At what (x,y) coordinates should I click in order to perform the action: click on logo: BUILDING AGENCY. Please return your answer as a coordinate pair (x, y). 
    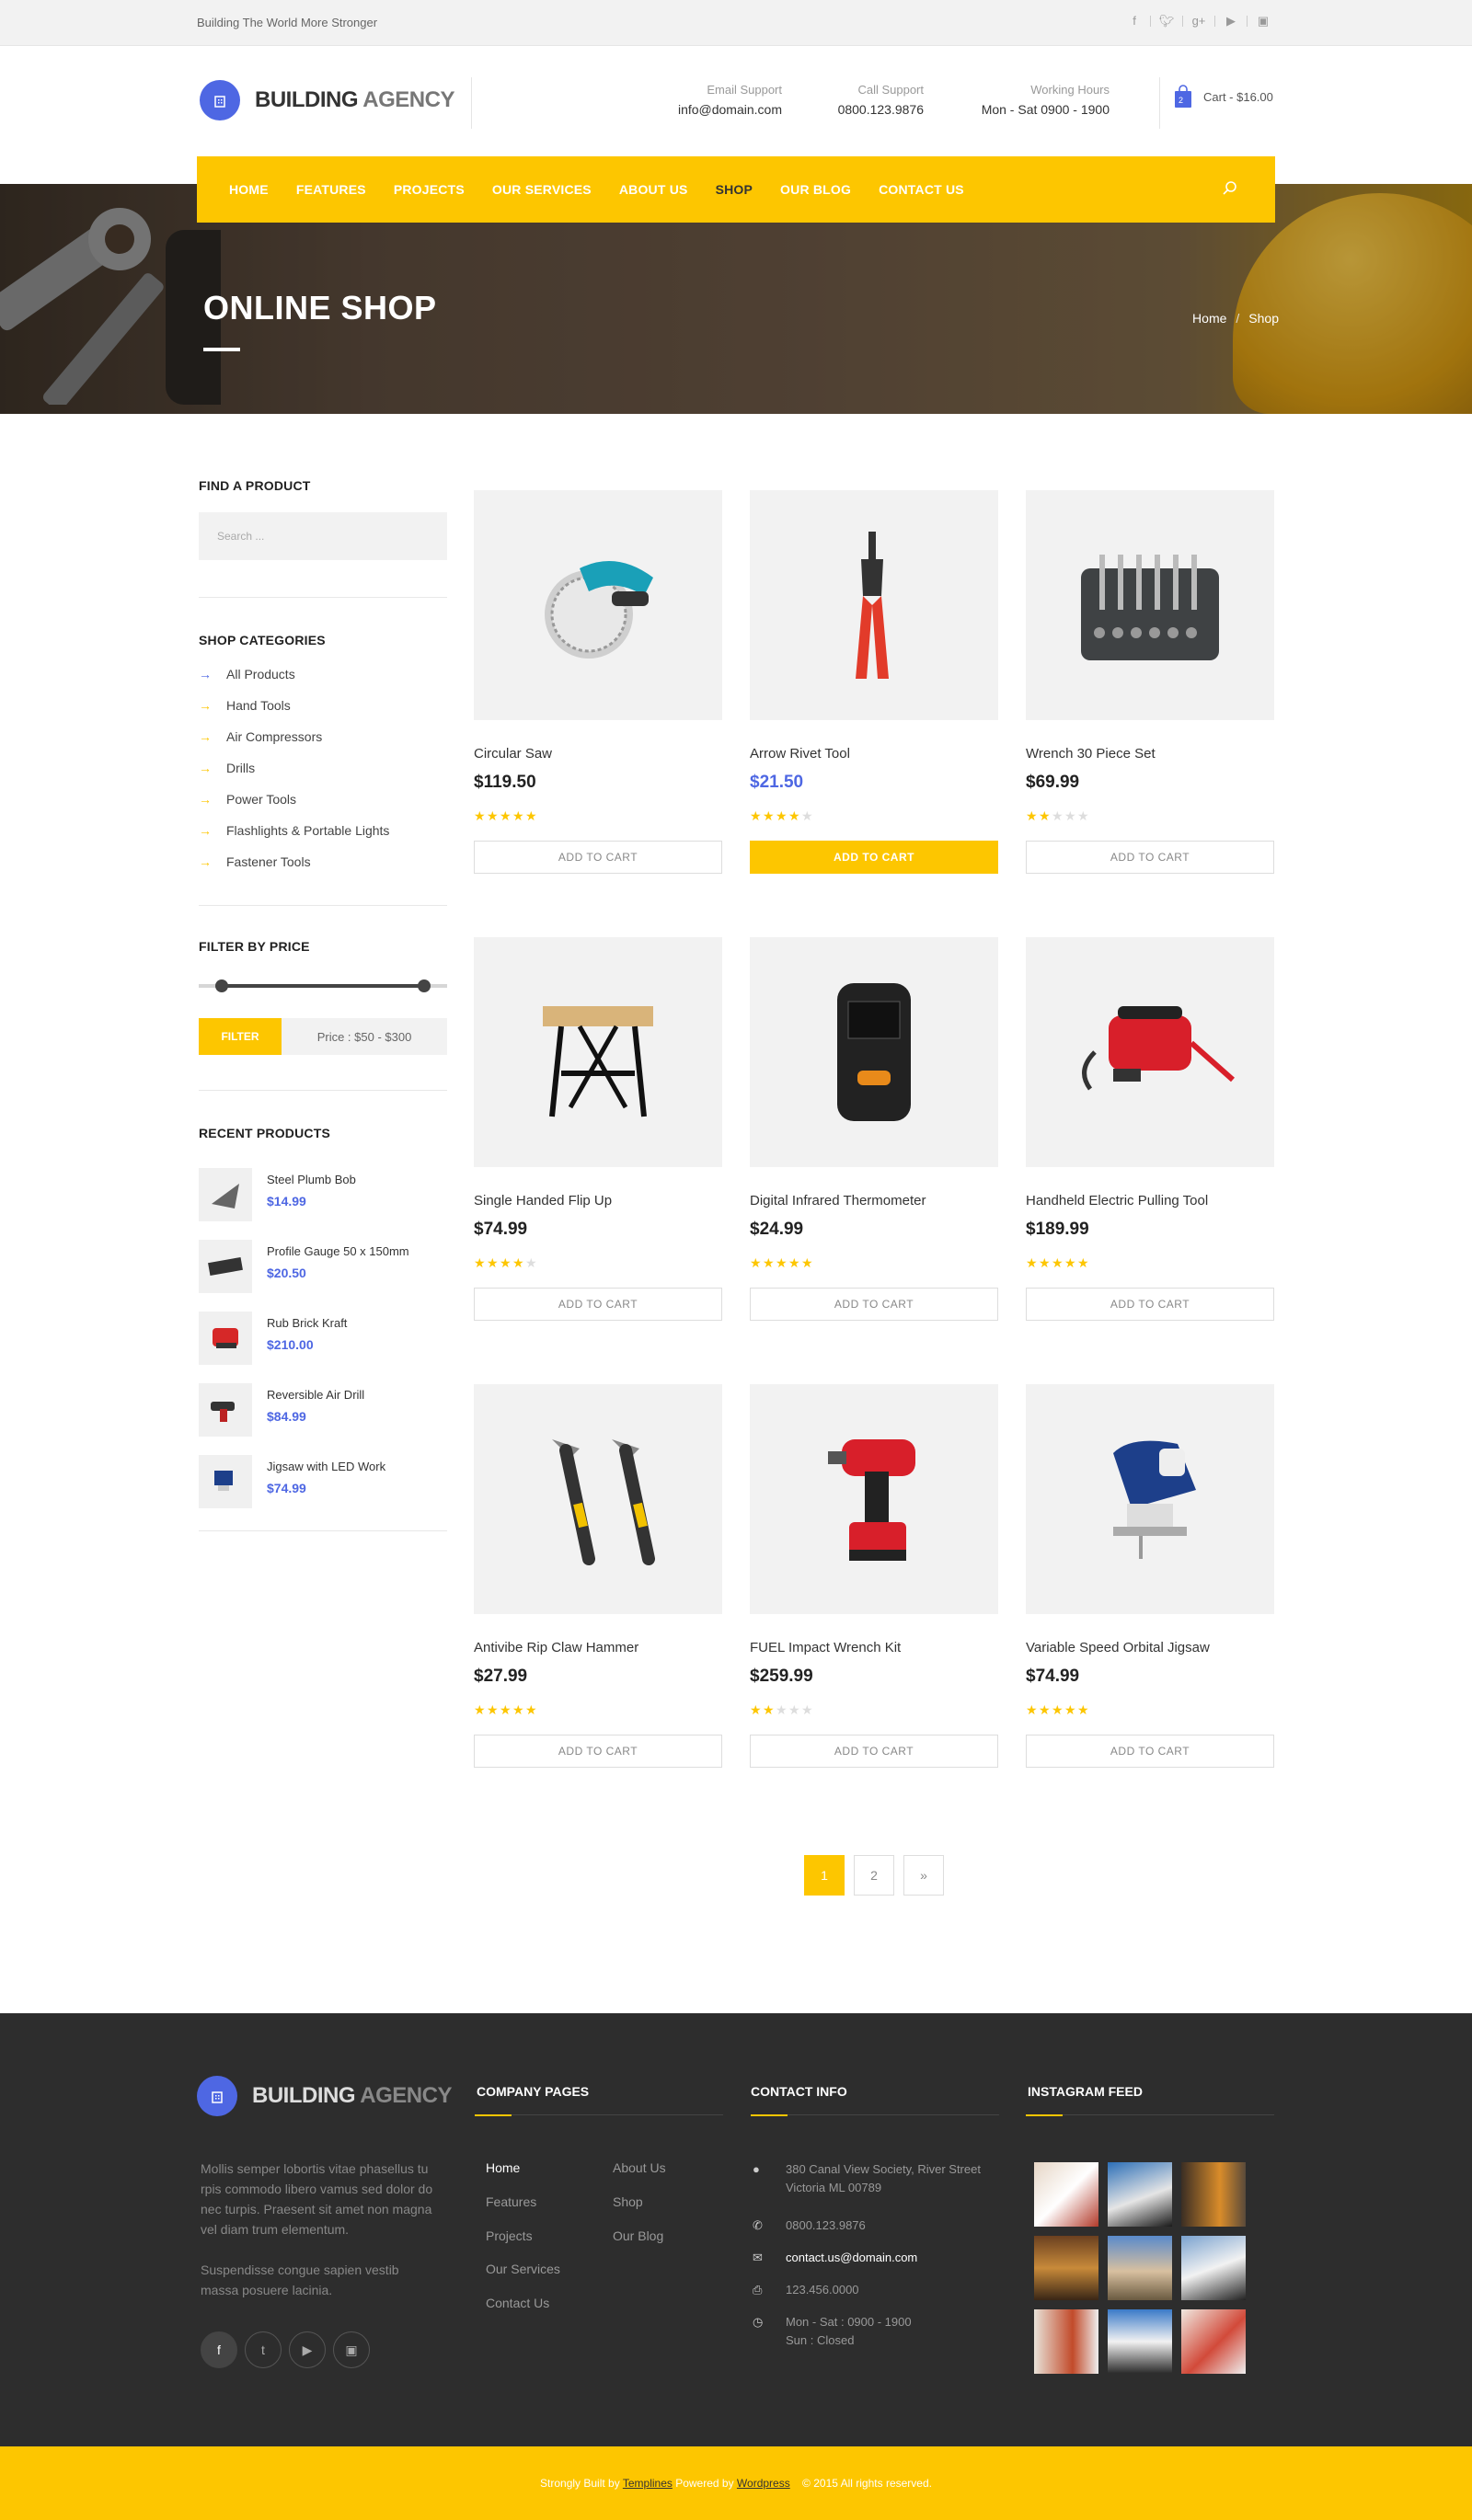
    Looking at the image, I should click on (327, 100).